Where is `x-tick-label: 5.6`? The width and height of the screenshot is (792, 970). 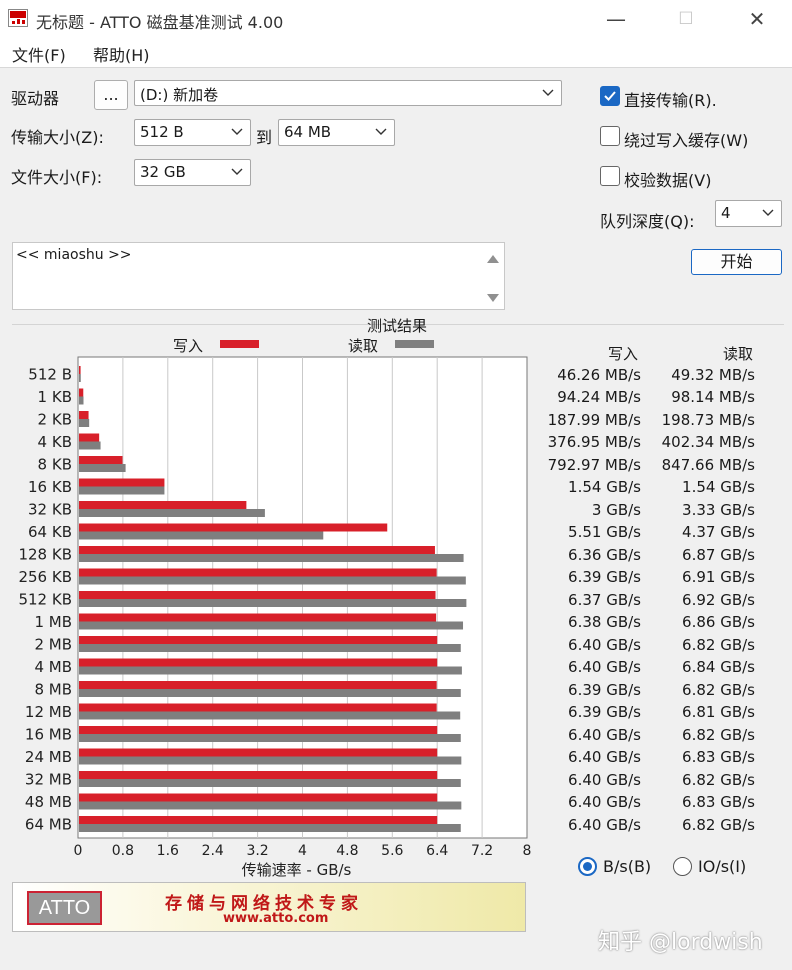 x-tick-label: 5.6 is located at coordinates (392, 851).